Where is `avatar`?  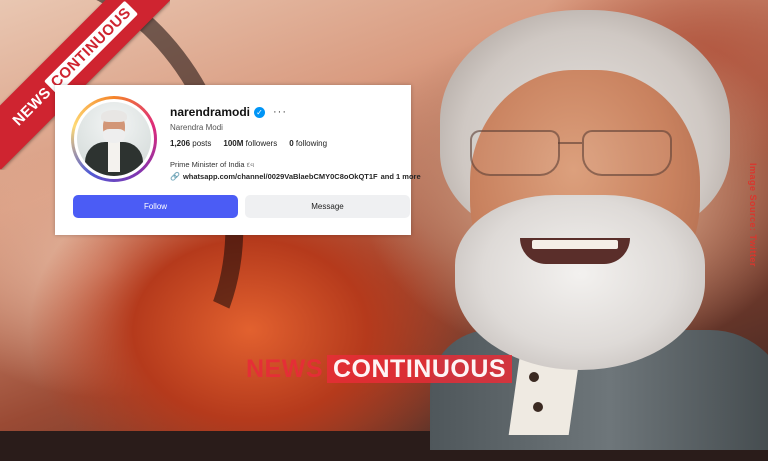
avatar is located at coordinates (114, 139).